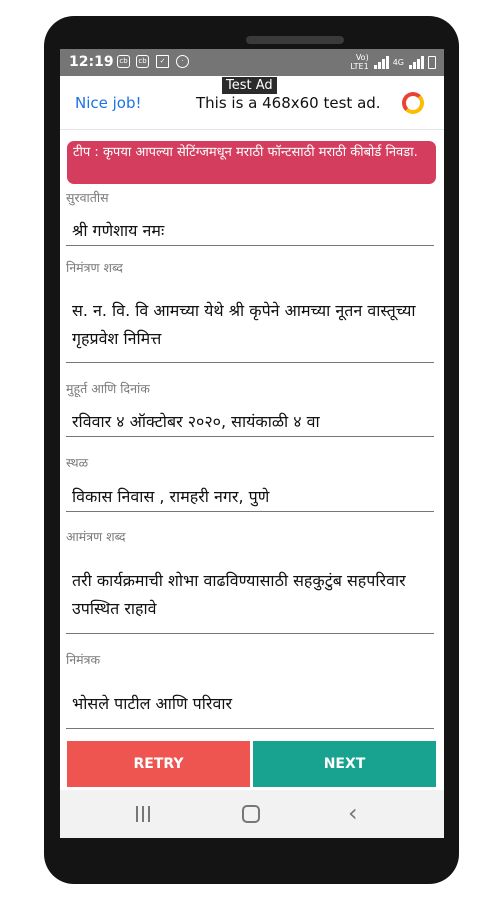  What do you see at coordinates (249, 85) in the screenshot?
I see `ad-badge: Test Ad` at bounding box center [249, 85].